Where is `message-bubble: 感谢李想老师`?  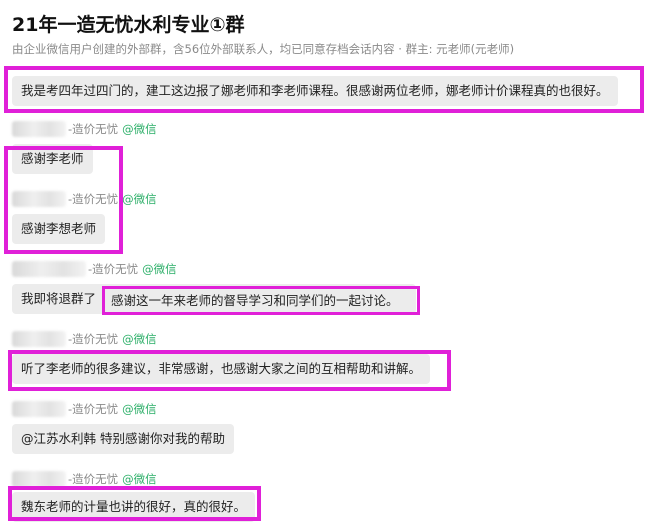
message-bubble: 感谢李想老师 is located at coordinates (59, 229).